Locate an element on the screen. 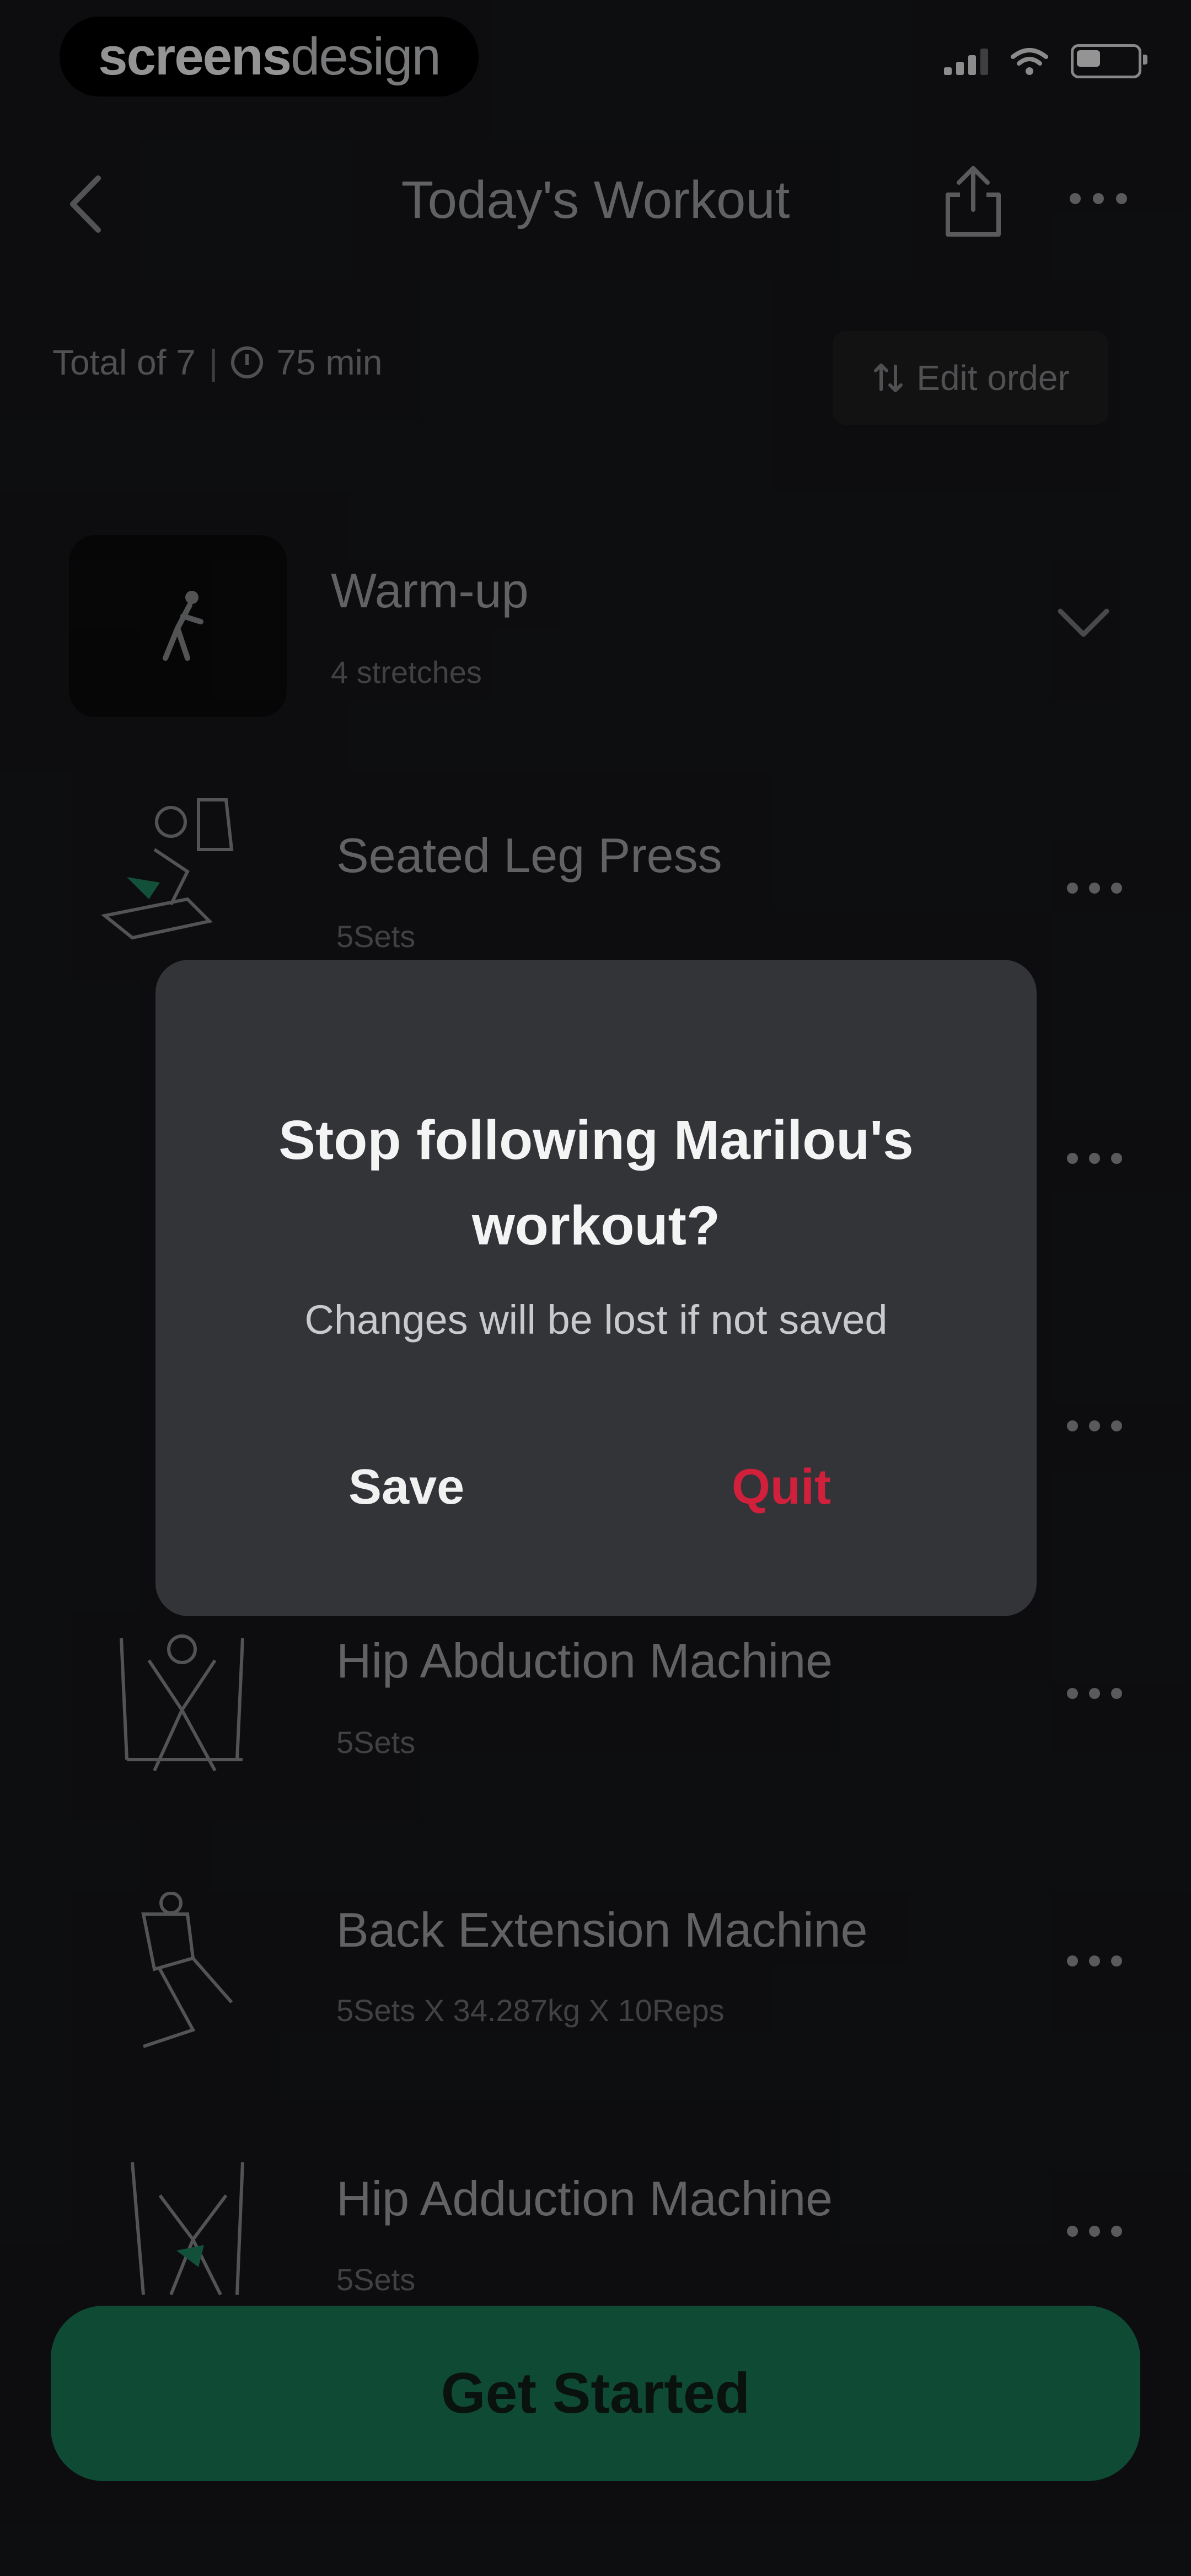 This screenshot has height=2576, width=1191. dialog-title: Stop following Marilou's workout? is located at coordinates (596, 1183).